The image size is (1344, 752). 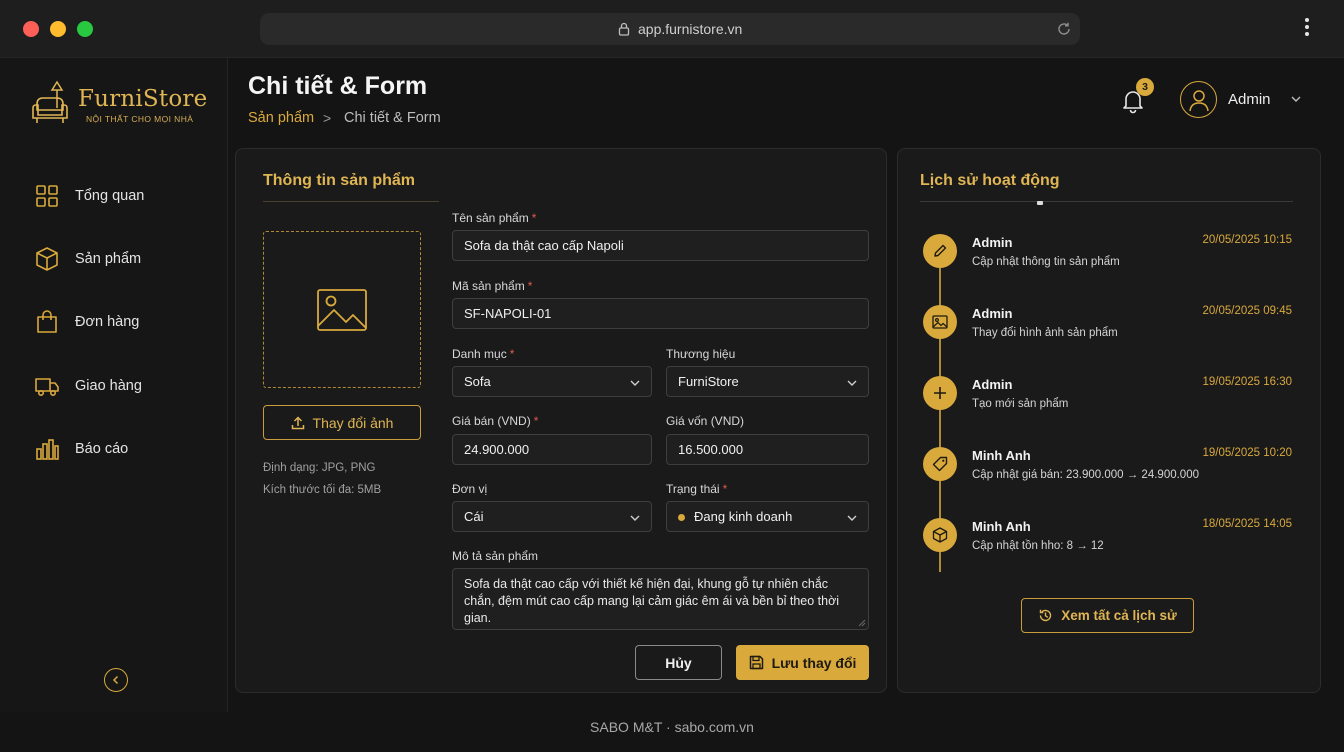 I want to click on maximize-window-button, so click(x=85, y=29).